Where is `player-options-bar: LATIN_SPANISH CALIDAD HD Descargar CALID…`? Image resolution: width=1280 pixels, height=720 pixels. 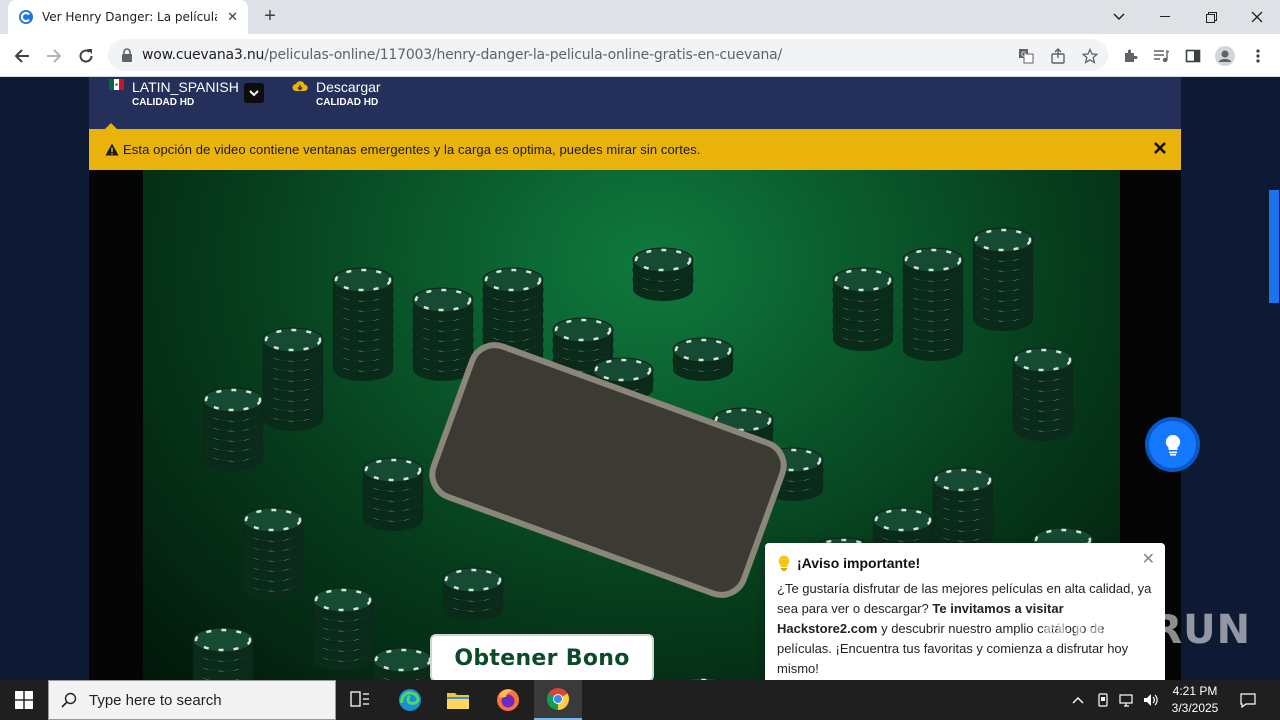
player-options-bar: LATIN_SPANISH CALIDAD HD Descargar CALID… is located at coordinates (635, 103).